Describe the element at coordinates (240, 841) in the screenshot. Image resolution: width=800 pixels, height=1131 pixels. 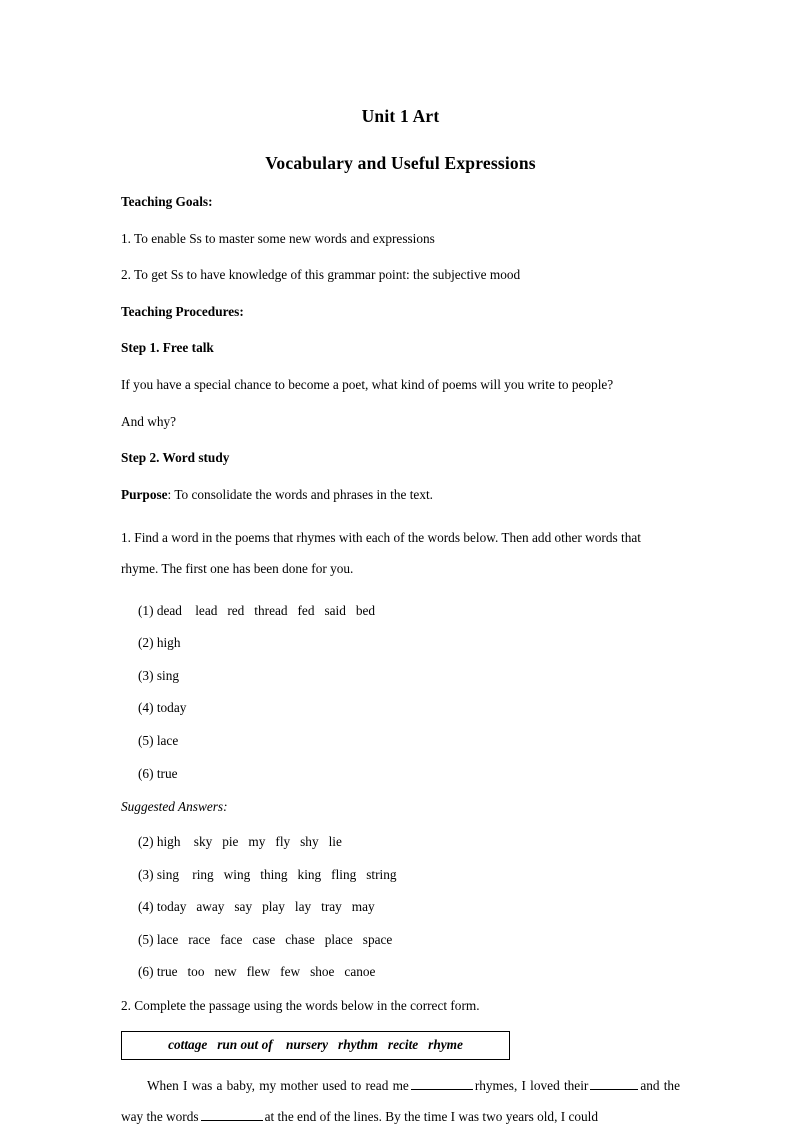
I see `list-item: (2) high sky pie my fly shy lie` at that location.